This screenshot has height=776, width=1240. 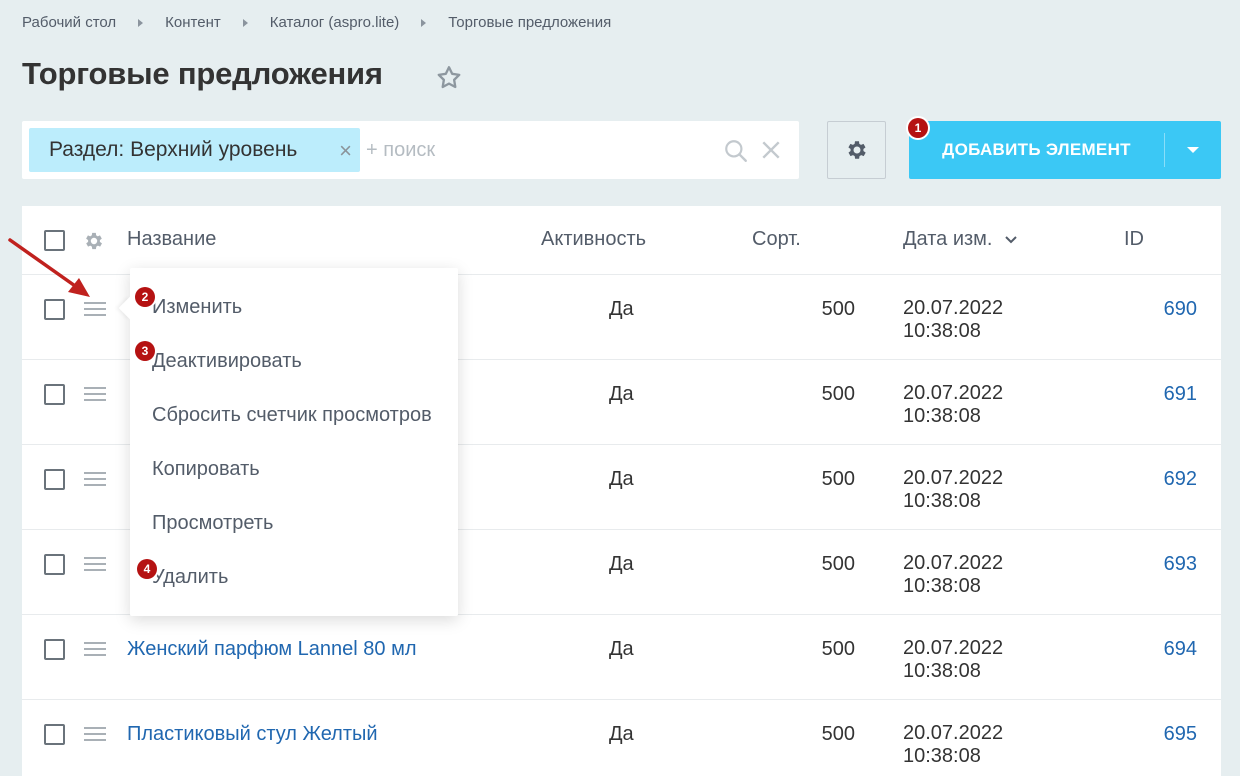 I want to click on gear-icon, so click(x=856, y=150).